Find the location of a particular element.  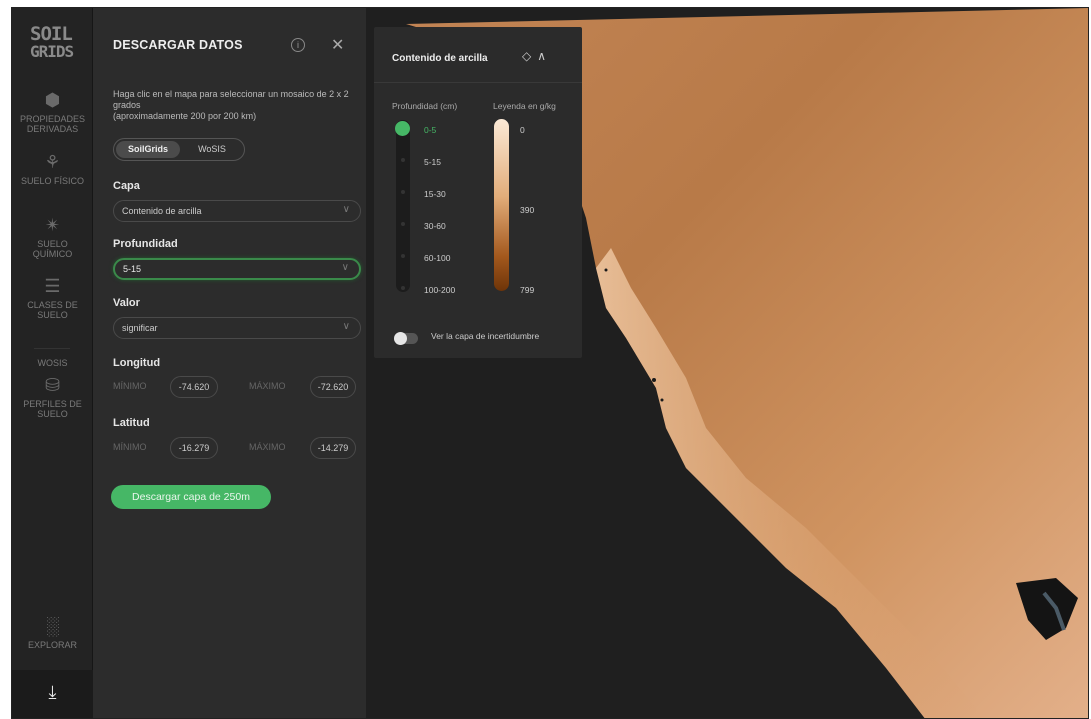

lat-max-label: MÁXIMO is located at coordinates (267, 447).